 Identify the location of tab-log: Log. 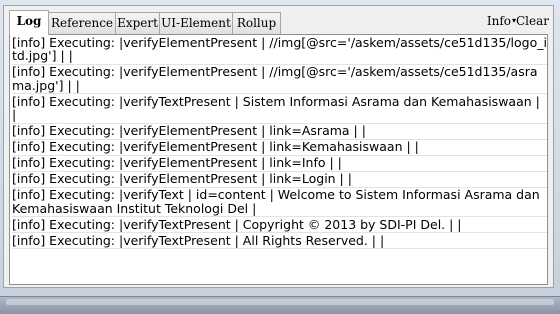
(29, 22).